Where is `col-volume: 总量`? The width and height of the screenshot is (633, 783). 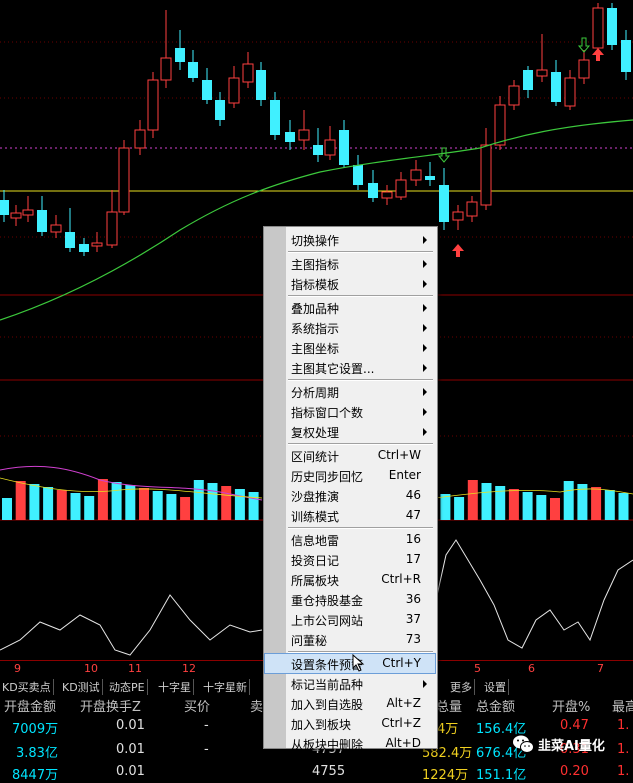 col-volume: 总量 is located at coordinates (449, 707).